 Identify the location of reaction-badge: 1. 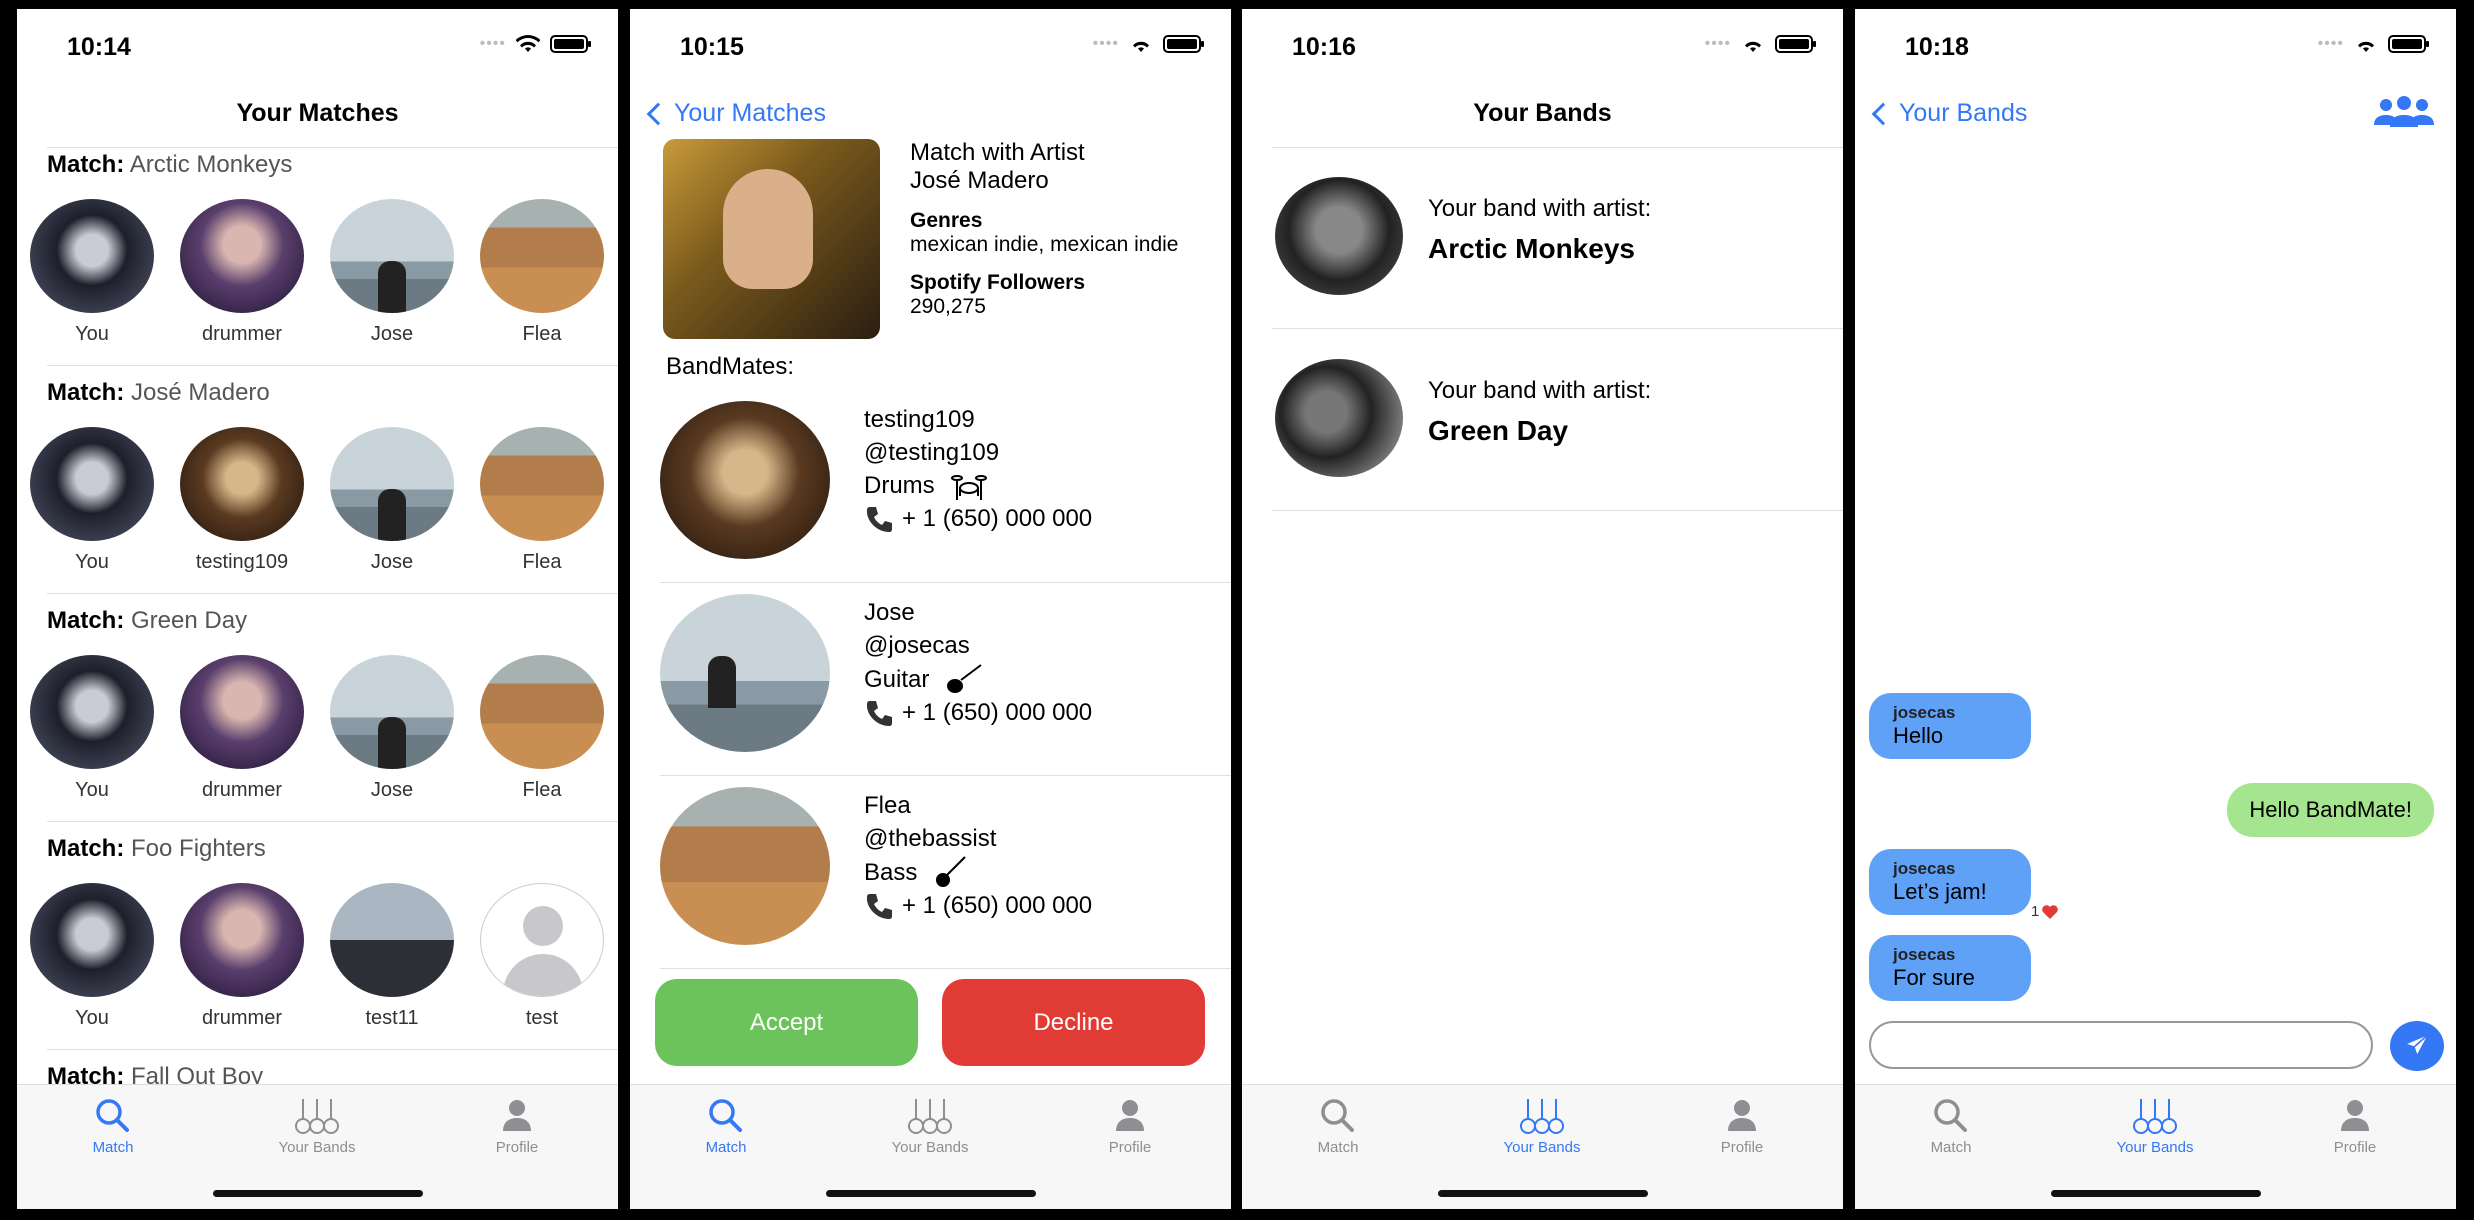
(2045, 911).